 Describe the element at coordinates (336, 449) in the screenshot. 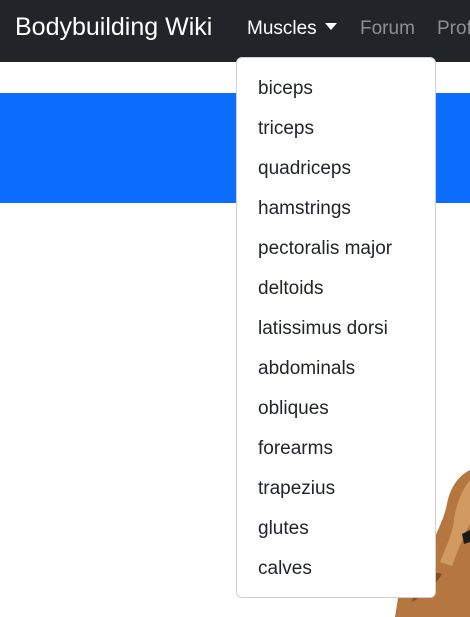

I see `dropdown-item-forearms: forearms` at that location.